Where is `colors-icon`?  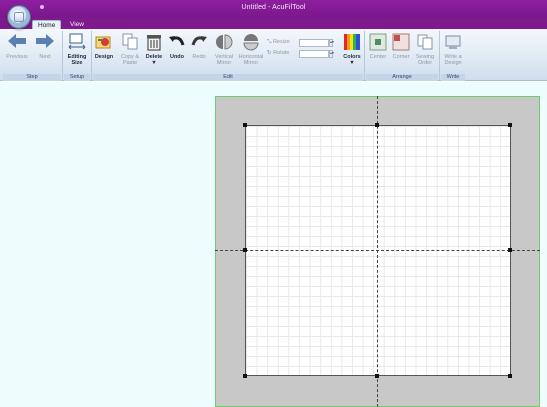
colors-icon is located at coordinates (352, 42).